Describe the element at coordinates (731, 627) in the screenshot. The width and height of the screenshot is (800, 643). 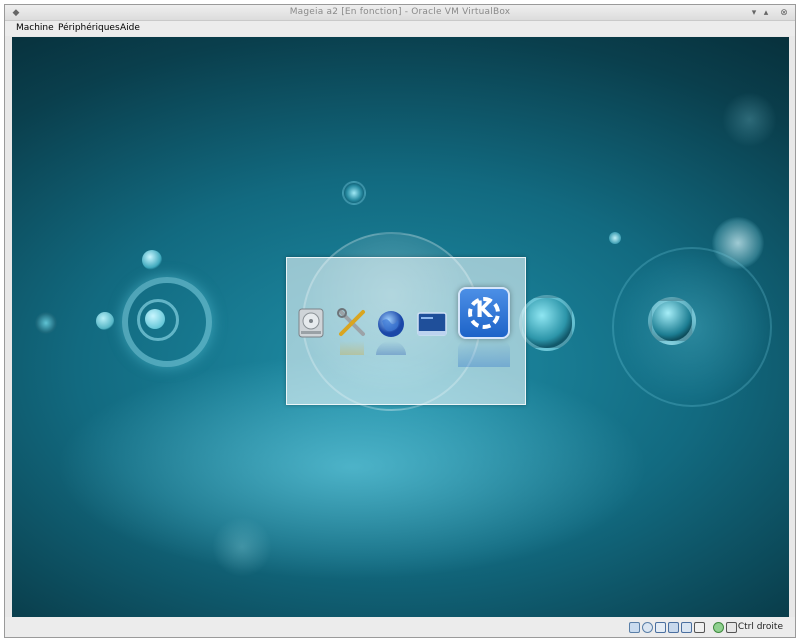
I see `mouse-integration-icon` at that location.